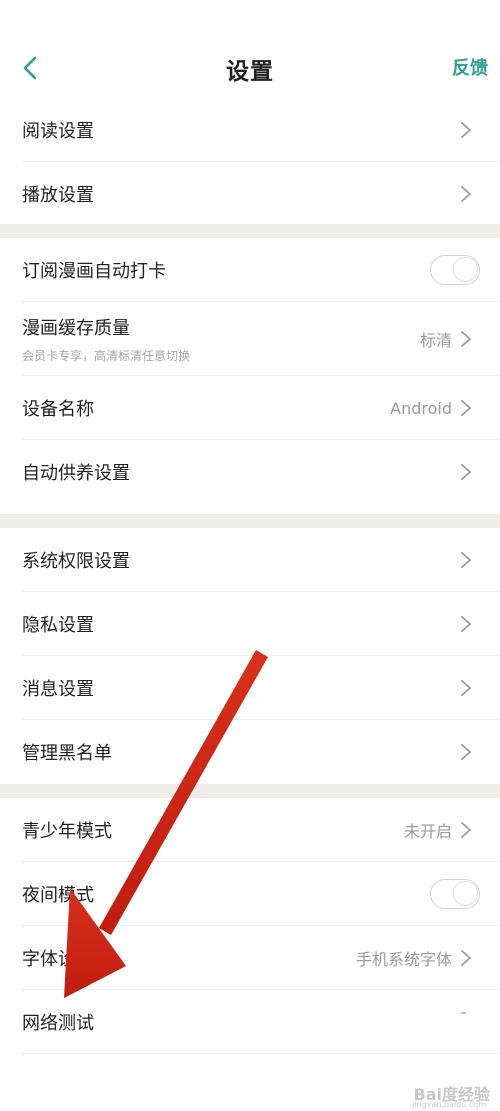 The height and width of the screenshot is (1111, 500). What do you see at coordinates (58, 625) in the screenshot?
I see `row-label: 隐私设置` at bounding box center [58, 625].